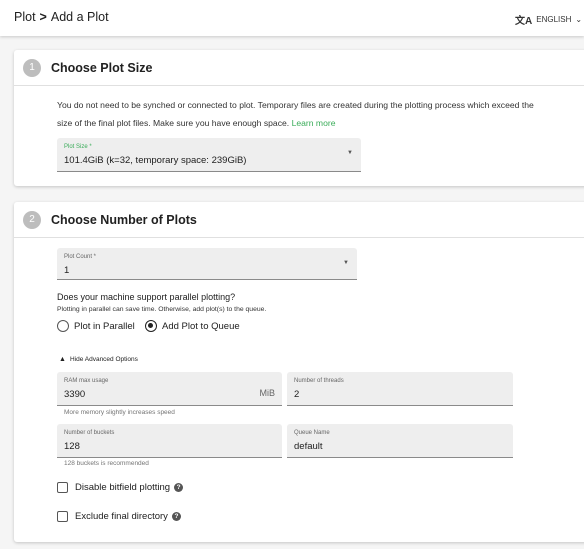  I want to click on top-bar: Plot > Add a Plot 文A ENGLISH ⌄, so click(292, 18).